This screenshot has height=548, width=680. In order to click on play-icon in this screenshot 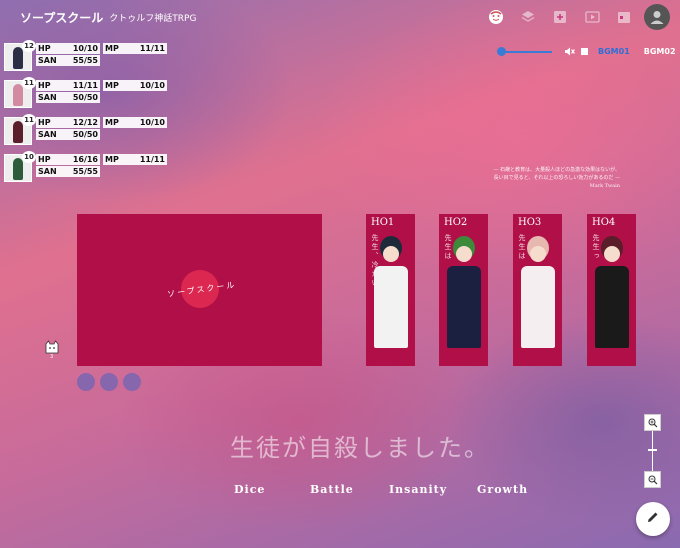, I will do `click(592, 17)`.